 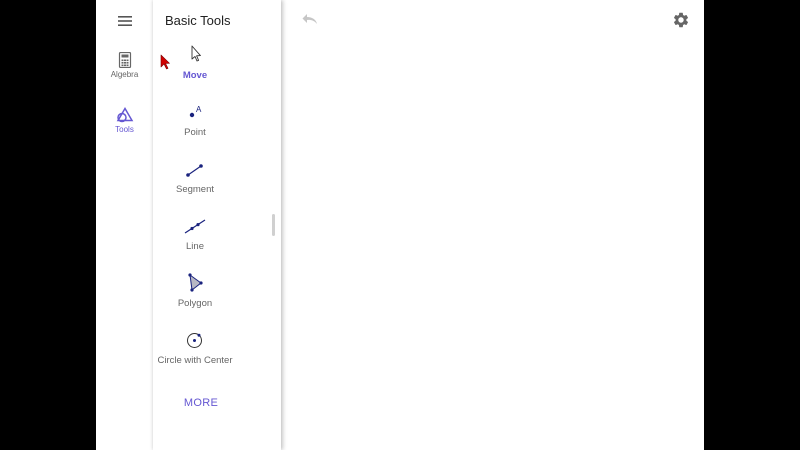 I want to click on circle-center-icon, so click(x=194, y=340).